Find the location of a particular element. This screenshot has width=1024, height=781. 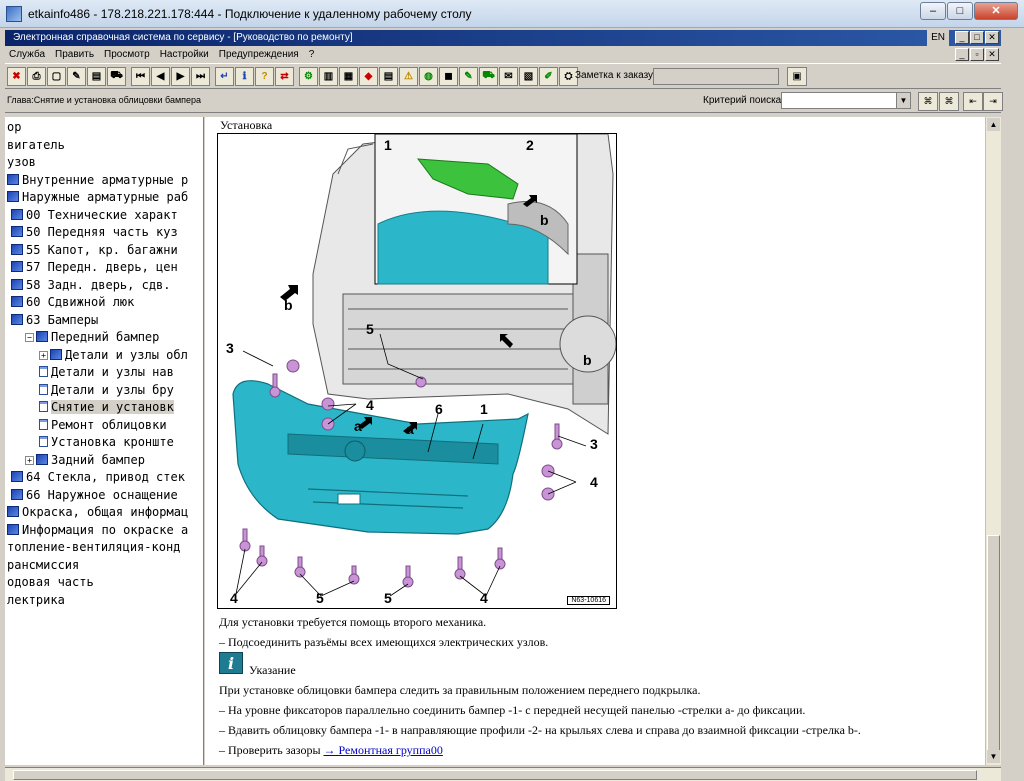

callout-b-left: b is located at coordinates (288, 305).